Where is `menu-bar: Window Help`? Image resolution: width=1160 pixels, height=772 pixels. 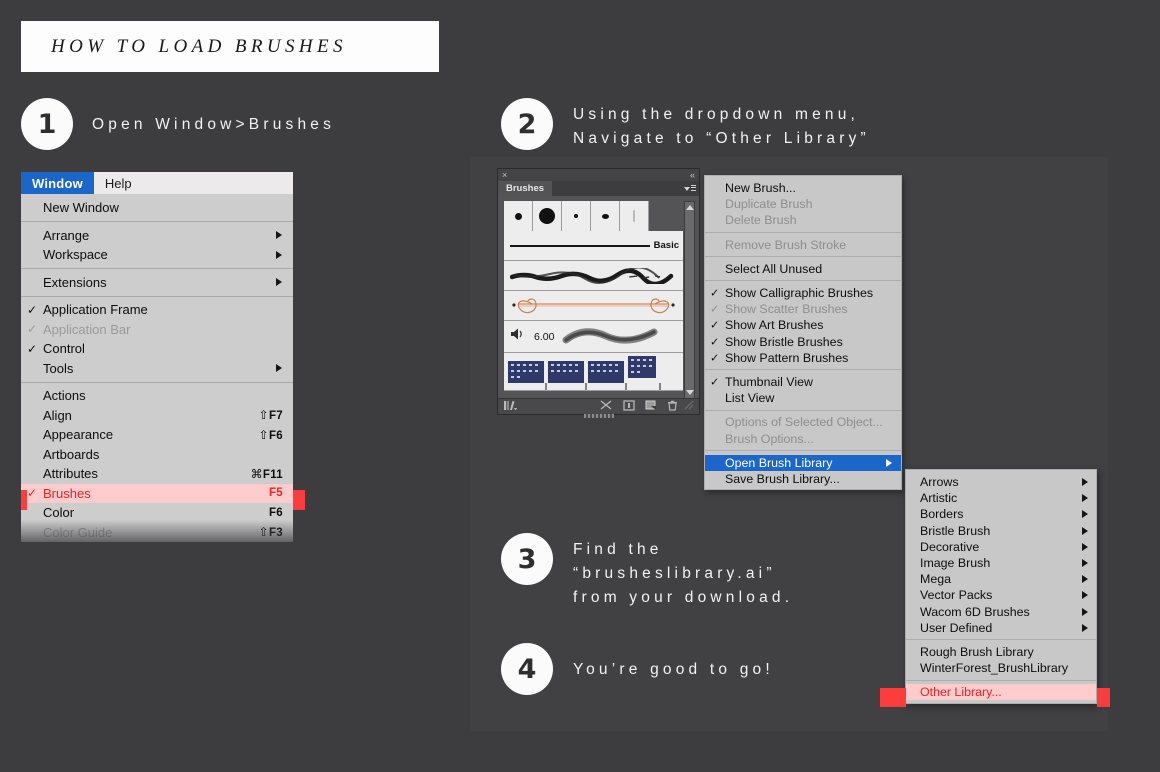 menu-bar: Window Help is located at coordinates (157, 183).